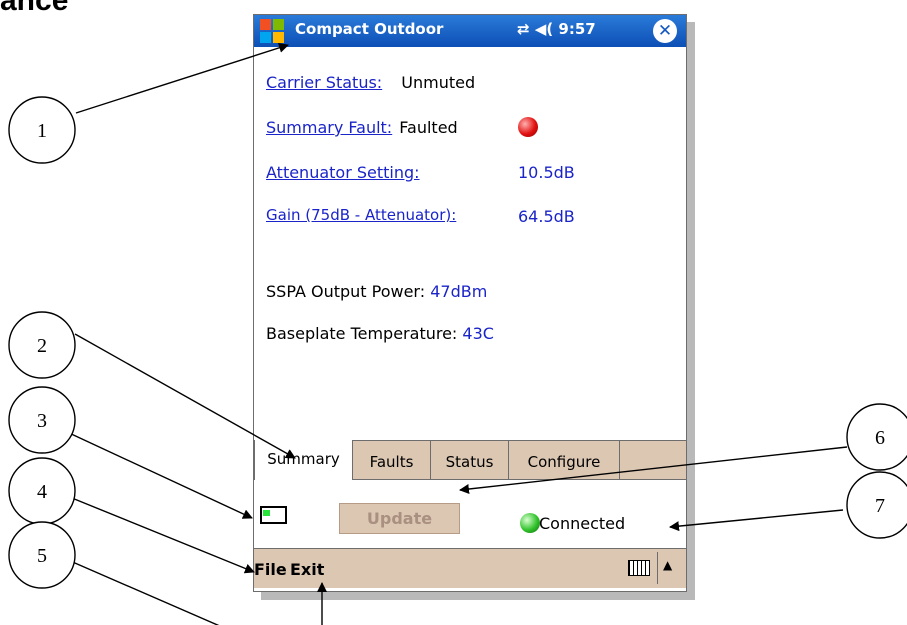  I want to click on callout-7-number: 7, so click(880, 506).